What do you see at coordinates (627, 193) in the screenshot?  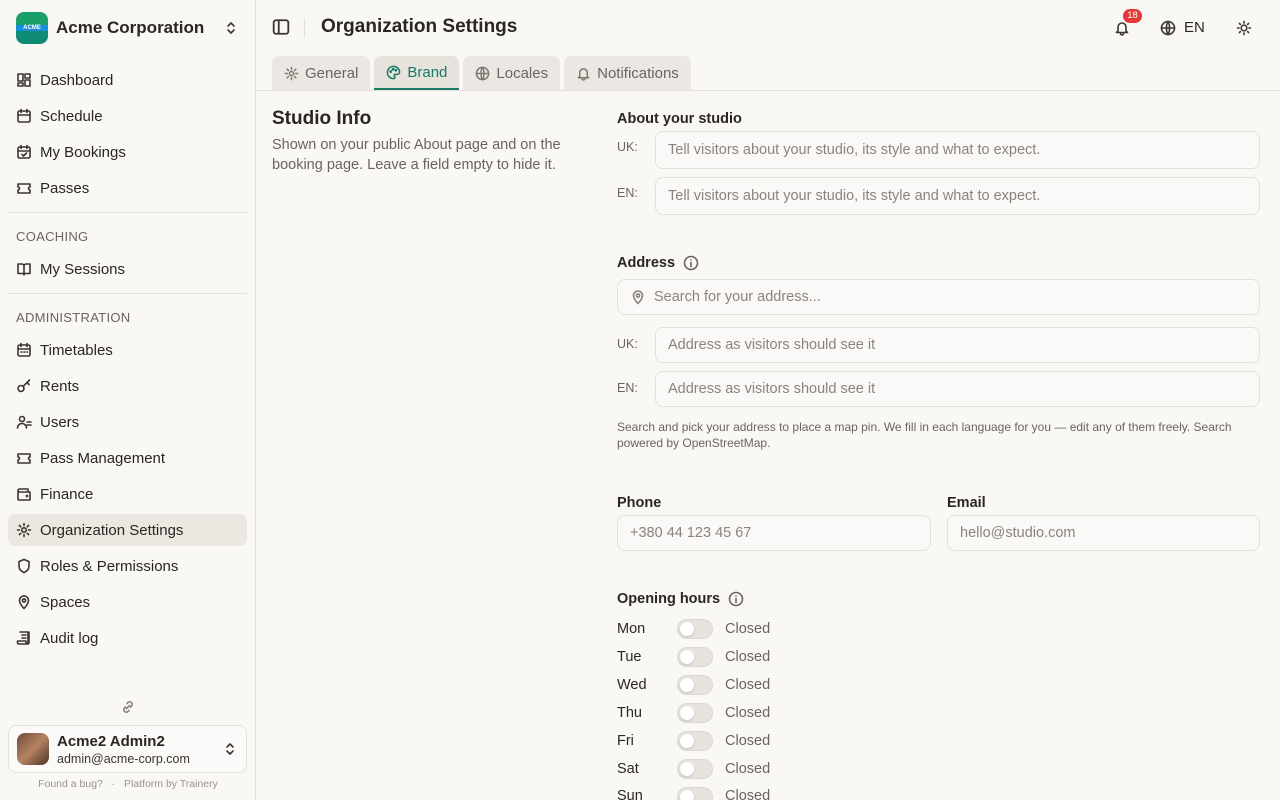 I see `lang-tag-en: EN:` at bounding box center [627, 193].